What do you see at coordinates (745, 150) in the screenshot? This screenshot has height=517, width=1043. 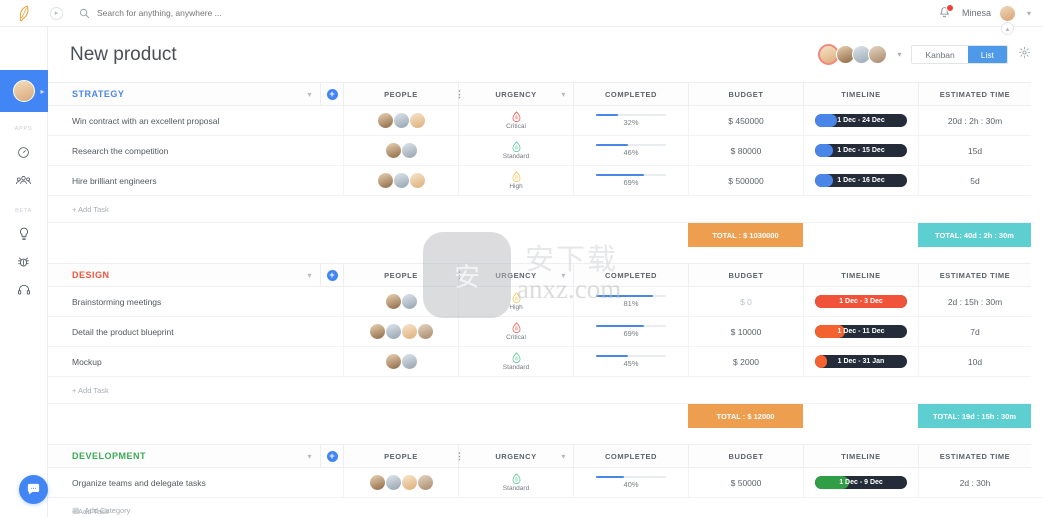 I see `task-budget: $ 80000` at bounding box center [745, 150].